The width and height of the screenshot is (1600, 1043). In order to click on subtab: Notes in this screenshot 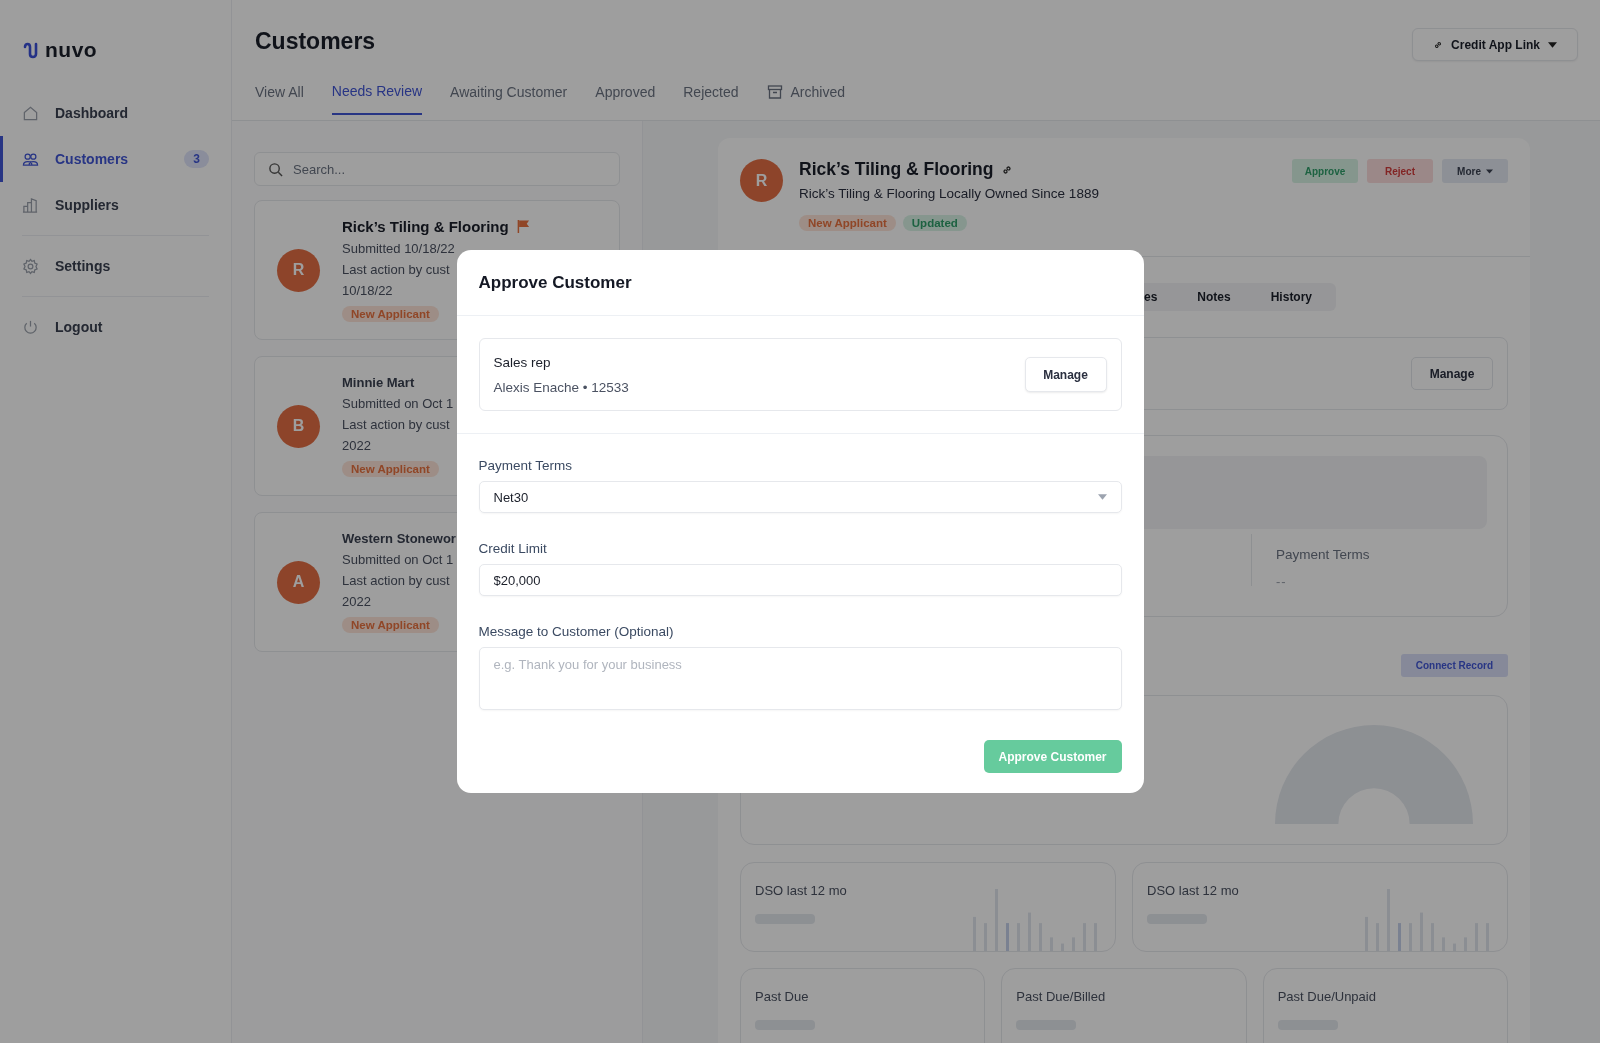, I will do `click(1214, 297)`.